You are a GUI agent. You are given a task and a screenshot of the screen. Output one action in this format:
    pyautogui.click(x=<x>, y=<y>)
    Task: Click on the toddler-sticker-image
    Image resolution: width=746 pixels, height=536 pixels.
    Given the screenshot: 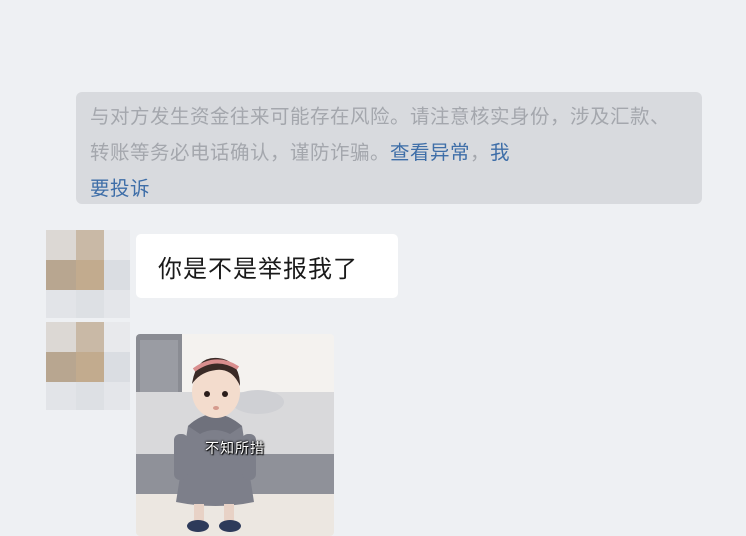 What is the action you would take?
    pyautogui.click(x=235, y=435)
    